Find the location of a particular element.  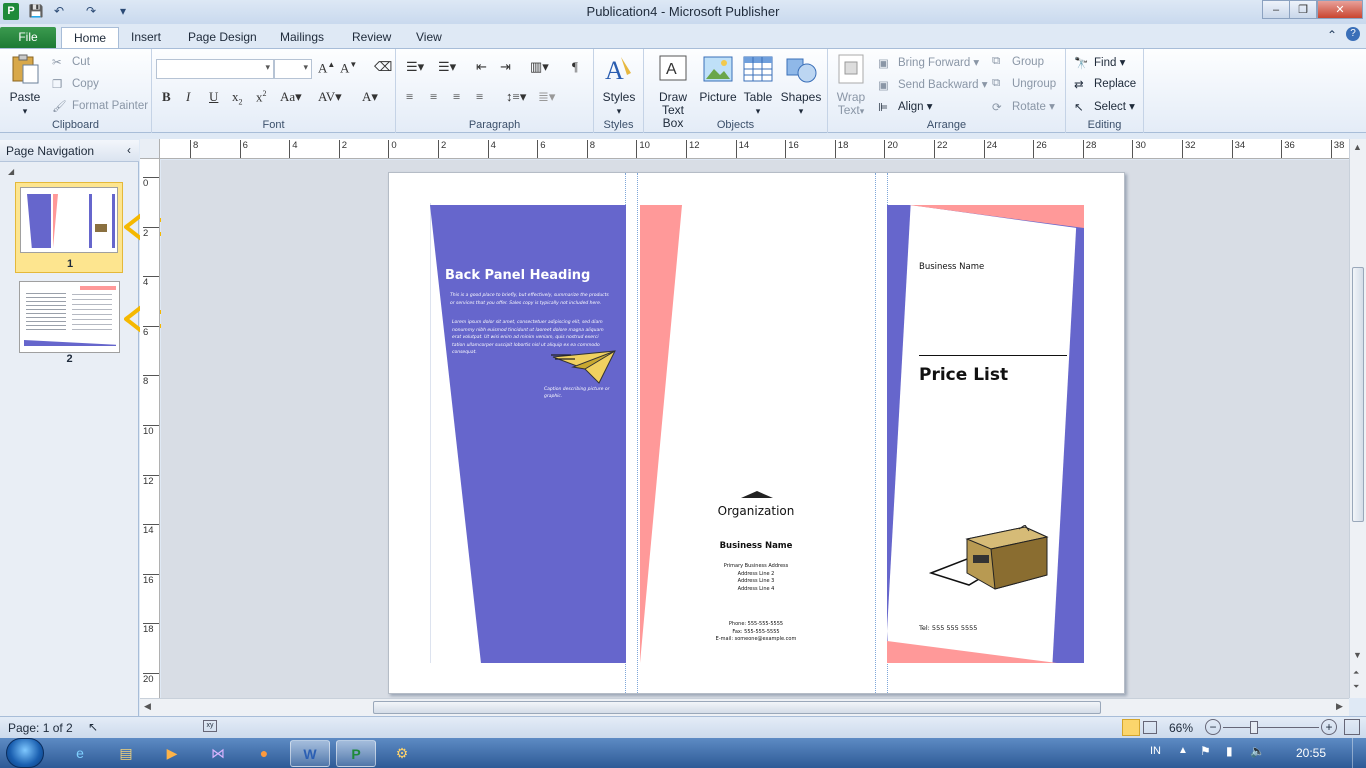

group-button: ⧉ Group is located at coordinates (1018, 62).